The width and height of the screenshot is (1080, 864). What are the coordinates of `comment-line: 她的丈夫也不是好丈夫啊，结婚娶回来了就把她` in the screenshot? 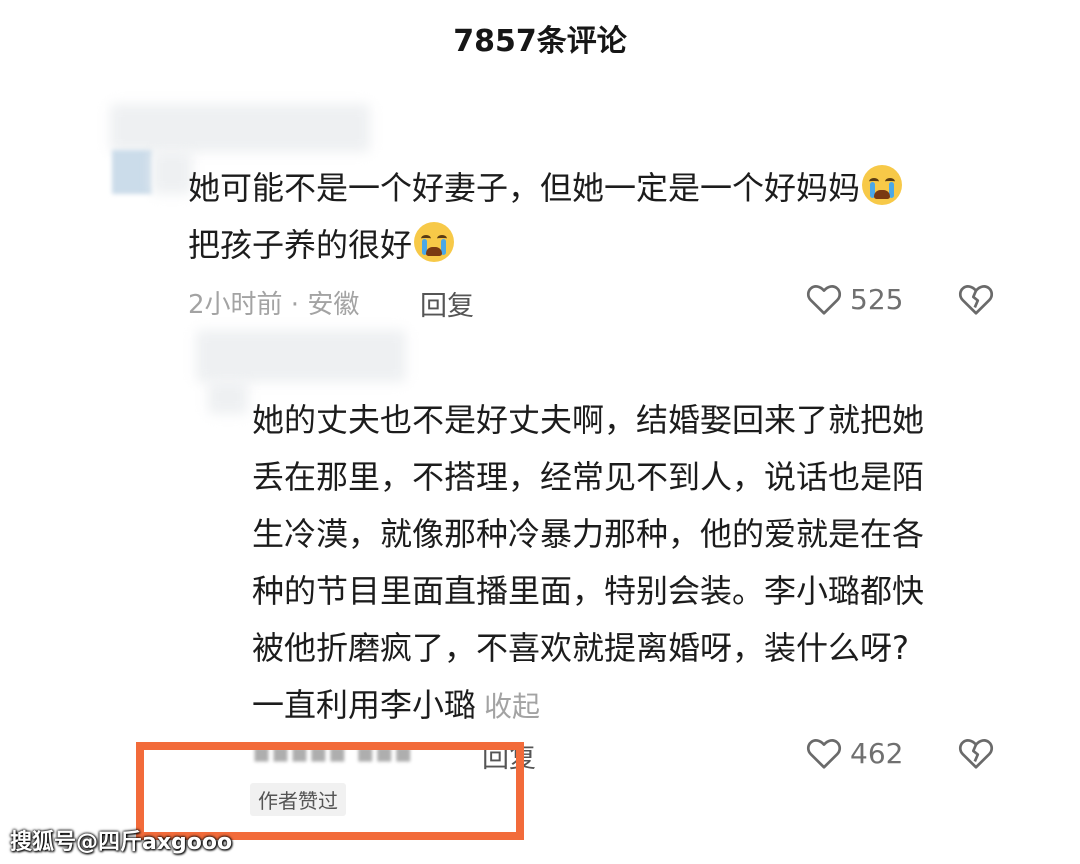 It's located at (588, 420).